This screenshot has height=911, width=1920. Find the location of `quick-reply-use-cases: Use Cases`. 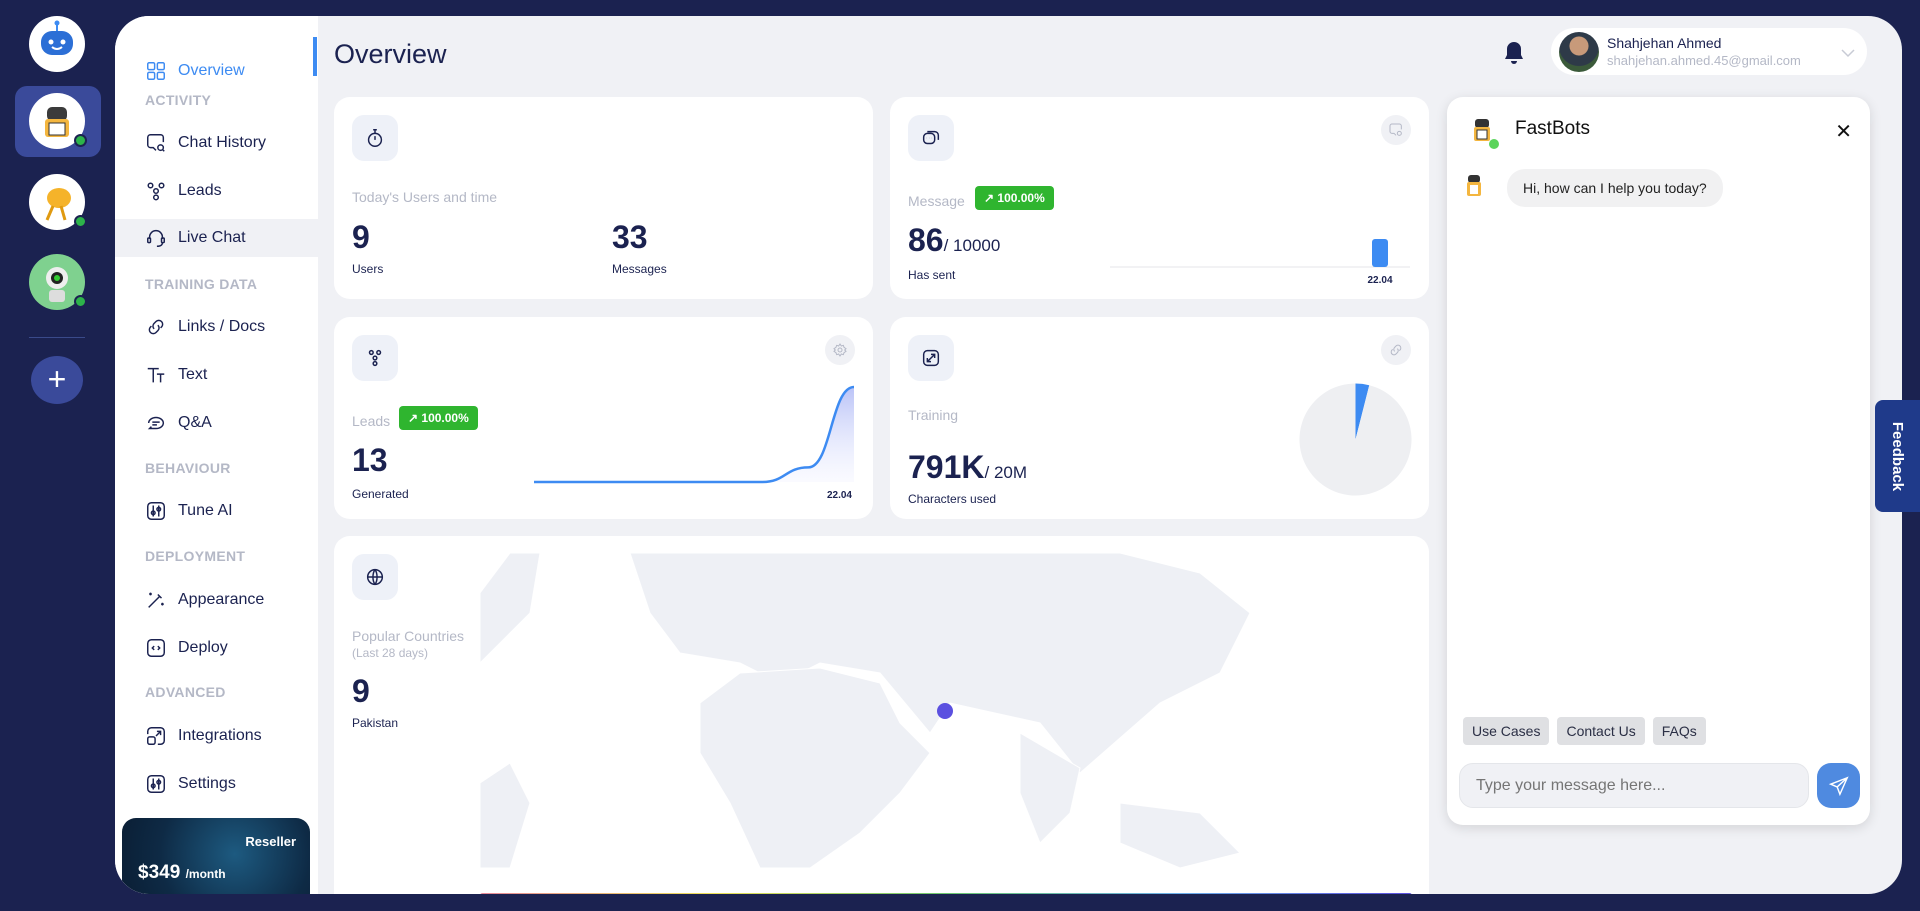

quick-reply-use-cases: Use Cases is located at coordinates (1506, 731).